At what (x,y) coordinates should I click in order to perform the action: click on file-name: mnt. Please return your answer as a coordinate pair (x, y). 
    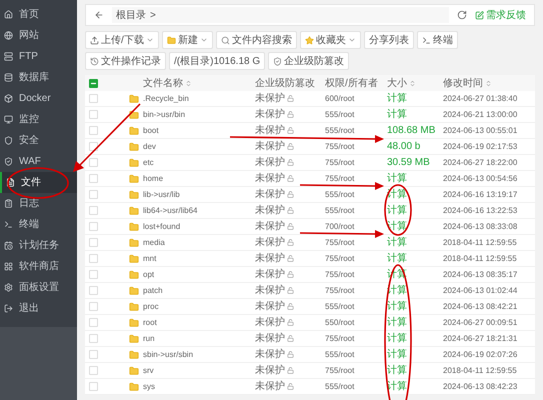
    Looking at the image, I should click on (149, 258).